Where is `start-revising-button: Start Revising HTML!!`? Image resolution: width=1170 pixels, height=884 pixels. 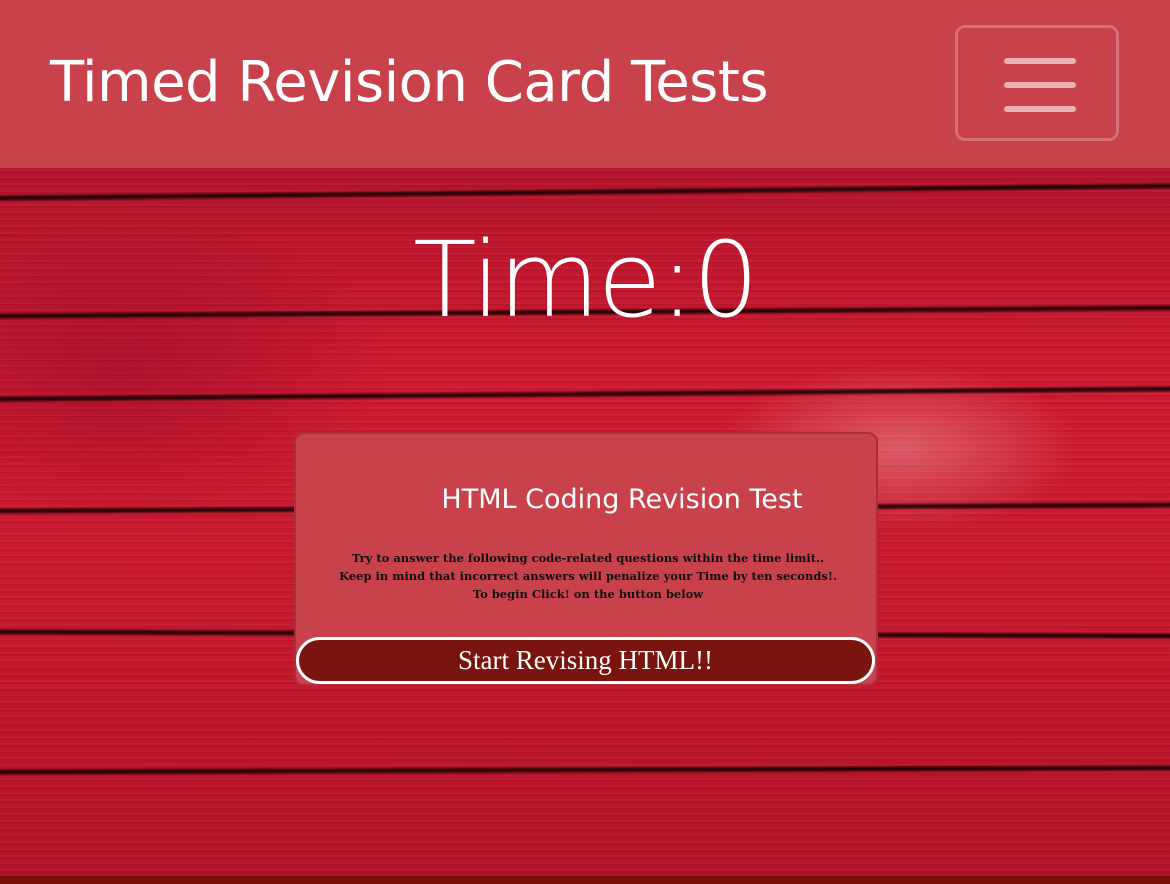
start-revising-button: Start Revising HTML!! is located at coordinates (585, 660).